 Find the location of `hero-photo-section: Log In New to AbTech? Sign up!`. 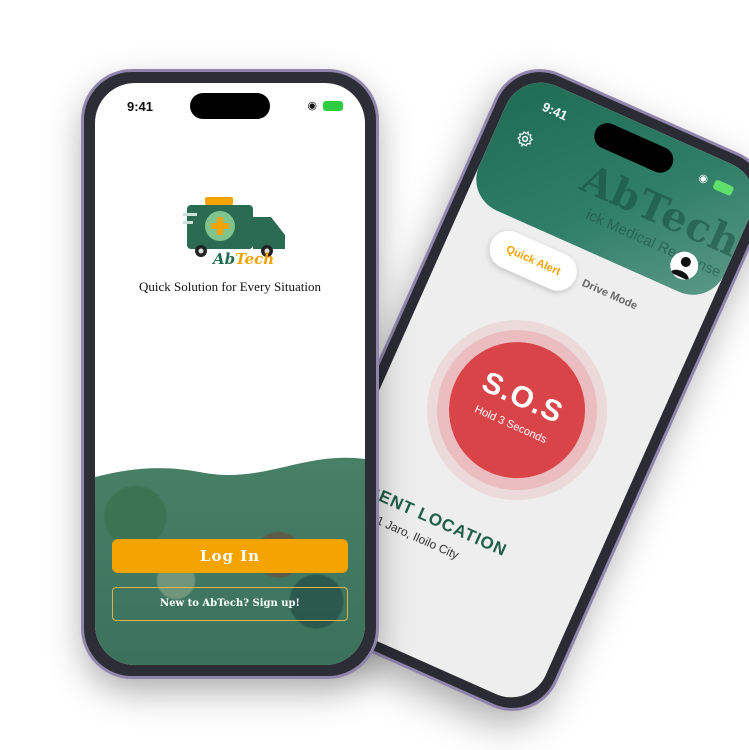

hero-photo-section: Log In New to AbTech? Sign up! is located at coordinates (230, 559).